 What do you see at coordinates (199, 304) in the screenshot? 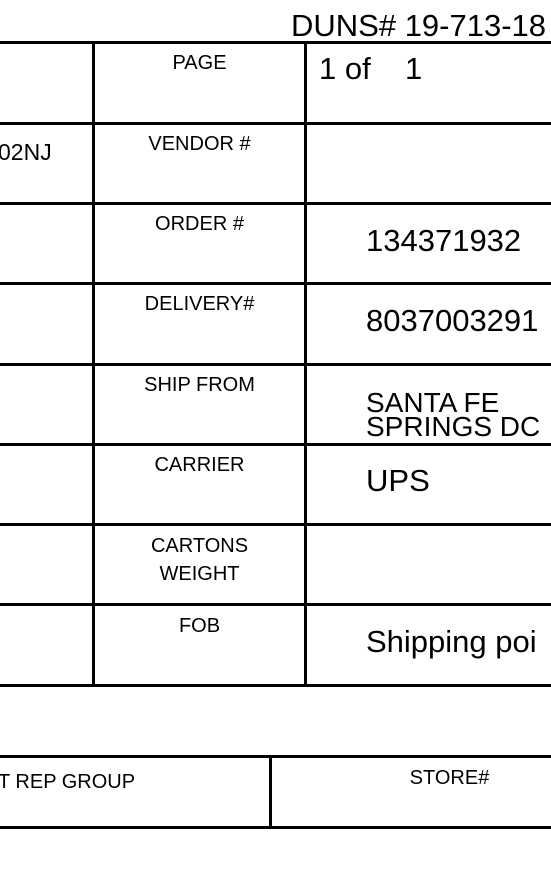
I see `delivery-label: DELIVERY#` at bounding box center [199, 304].